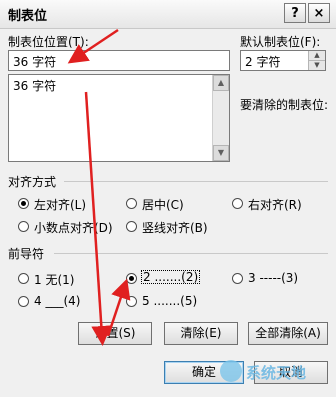 Image resolution: width=336 pixels, height=397 pixels. I want to click on align-bar-label: 竖线对齐(B), so click(175, 228).